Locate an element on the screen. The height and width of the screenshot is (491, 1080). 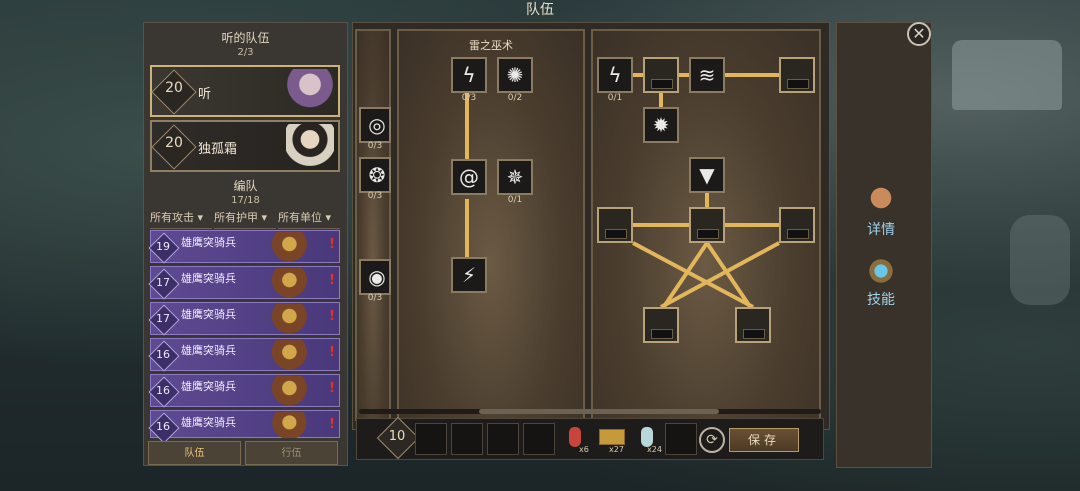
background-tree is located at coordinates (1040, 260).